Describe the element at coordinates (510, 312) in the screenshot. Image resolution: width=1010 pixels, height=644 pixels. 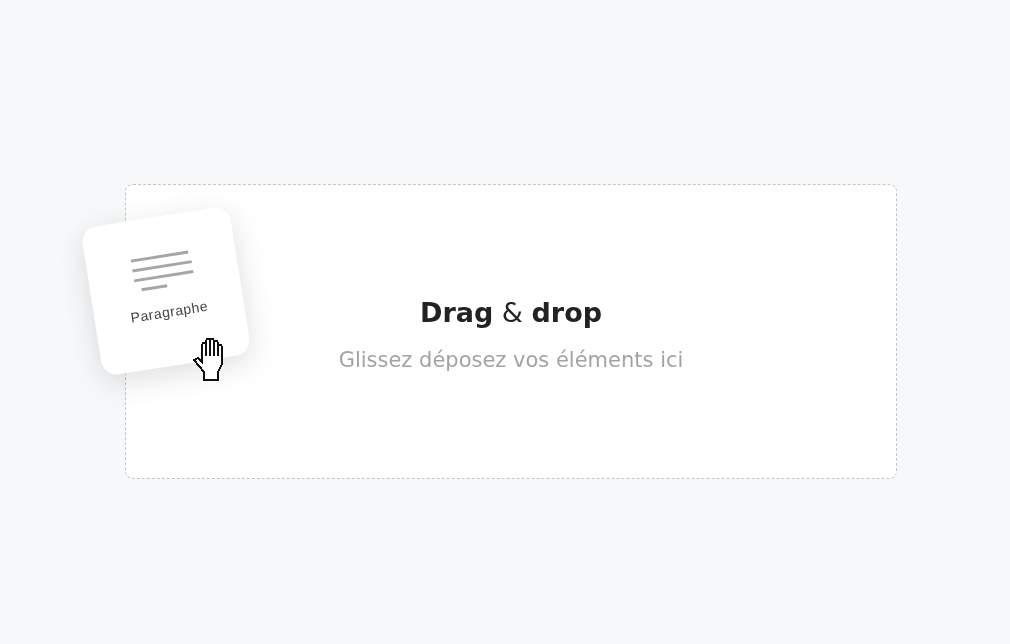
I see `drop-zone-title: Drag & drop` at that location.